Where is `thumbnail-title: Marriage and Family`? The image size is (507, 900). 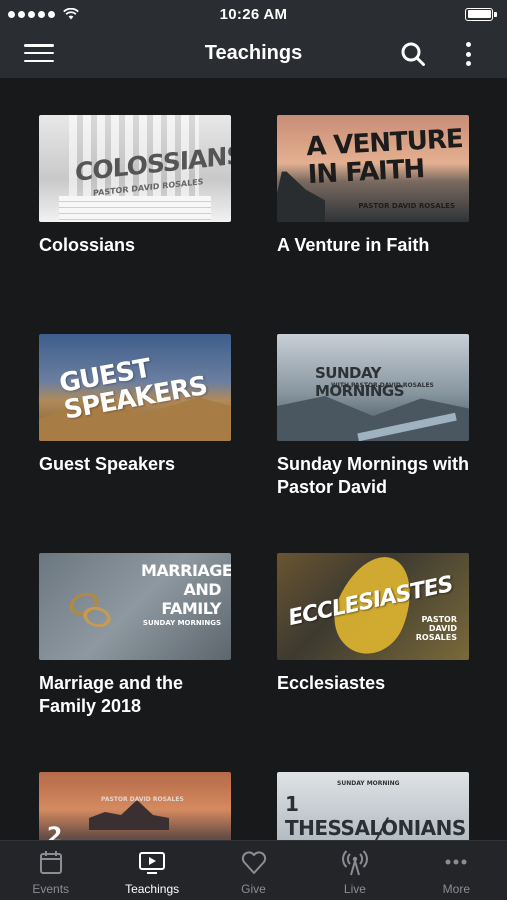
thumbnail-title: Marriage and Family is located at coordinates (186, 589).